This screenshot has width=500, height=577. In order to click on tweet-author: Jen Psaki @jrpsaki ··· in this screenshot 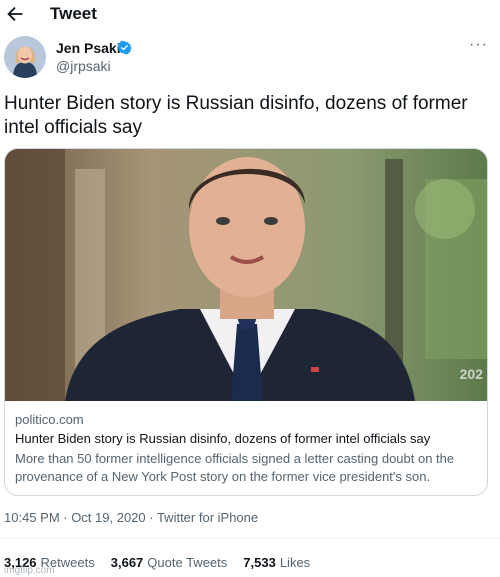, I will do `click(250, 58)`.